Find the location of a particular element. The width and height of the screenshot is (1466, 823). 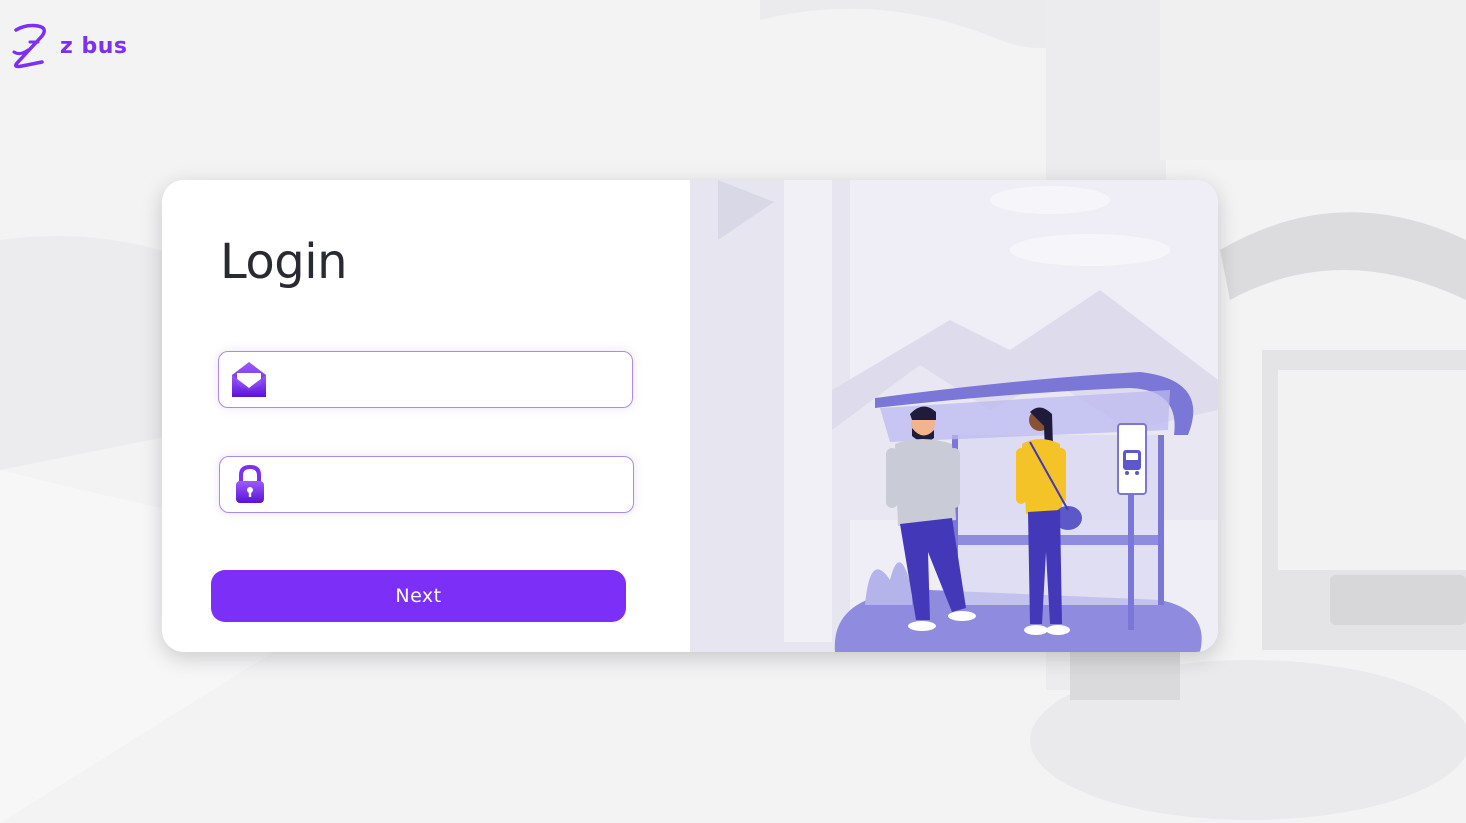

lock-icon is located at coordinates (250, 483).